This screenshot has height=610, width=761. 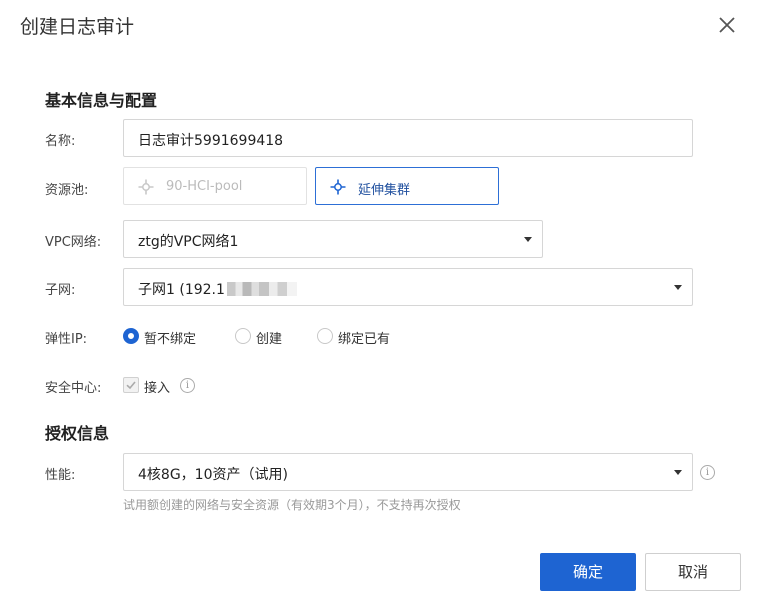 I want to click on subnet-select-value: 子网1 (192.1, so click(x=217, y=289).